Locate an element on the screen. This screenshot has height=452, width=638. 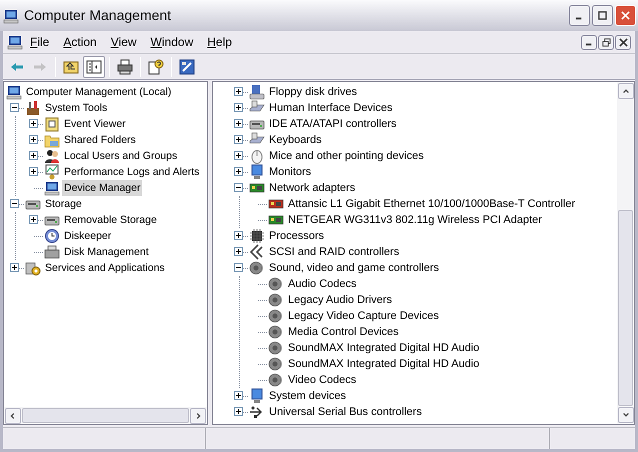
menu-item: Window is located at coordinates (172, 42).